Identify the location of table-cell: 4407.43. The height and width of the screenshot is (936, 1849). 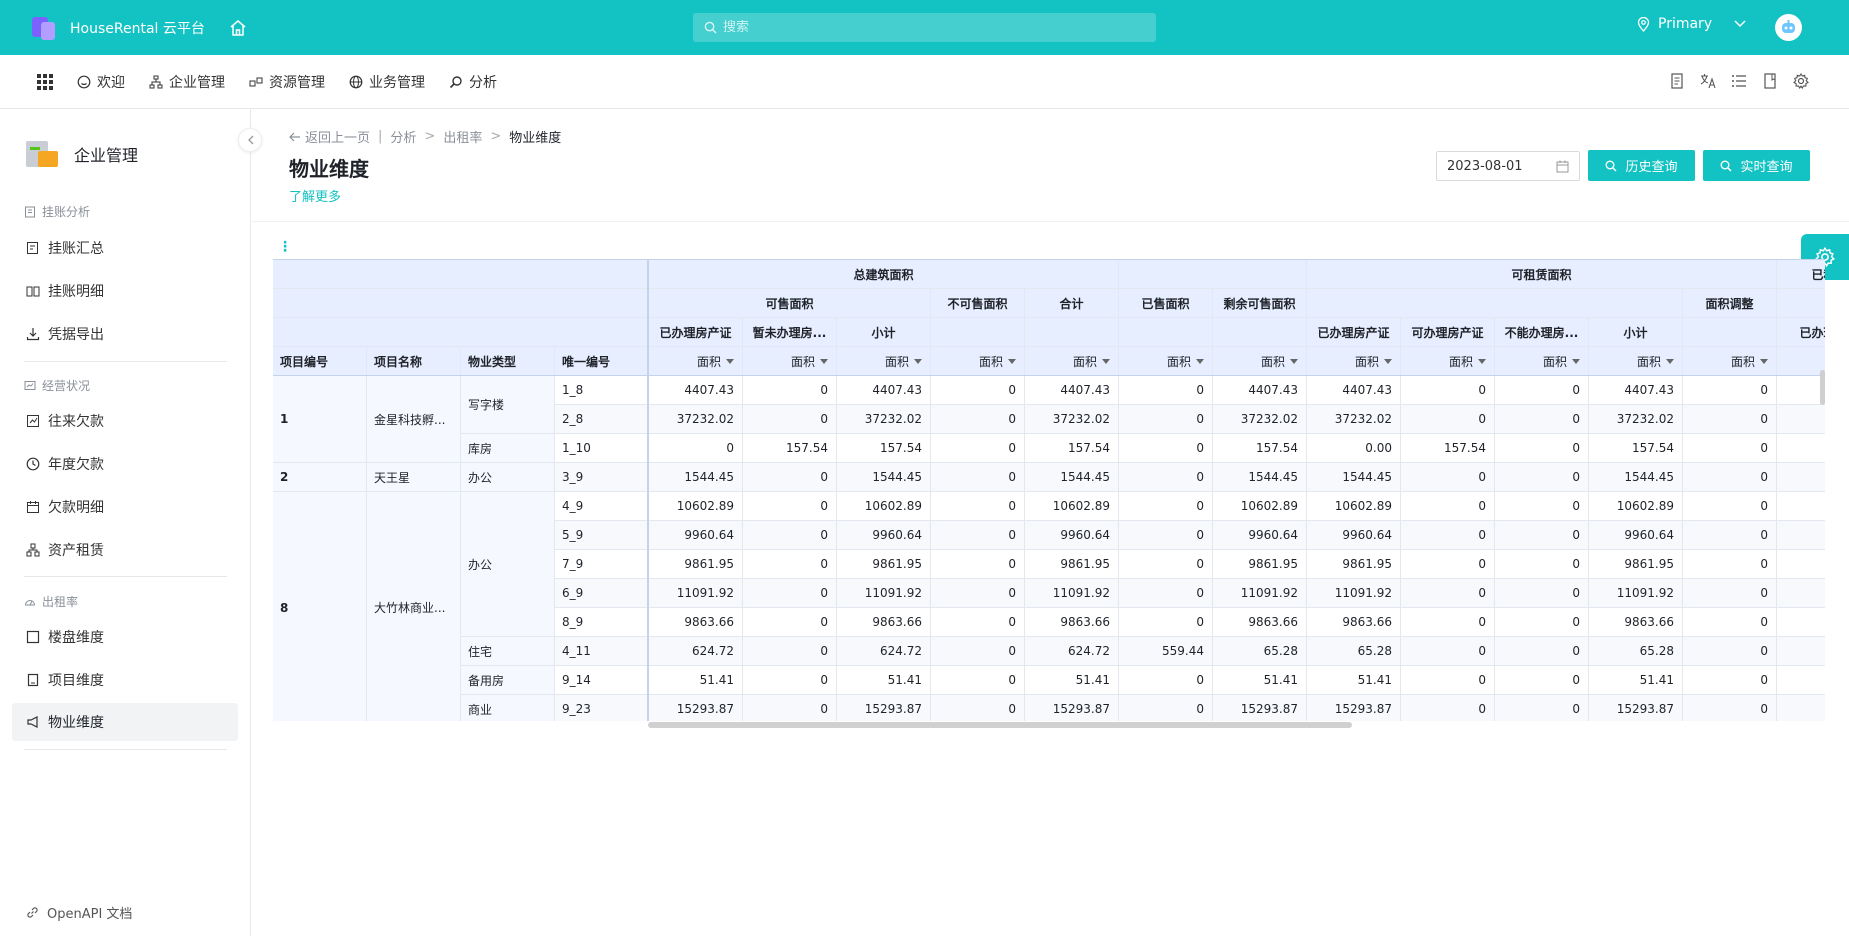
(1072, 390).